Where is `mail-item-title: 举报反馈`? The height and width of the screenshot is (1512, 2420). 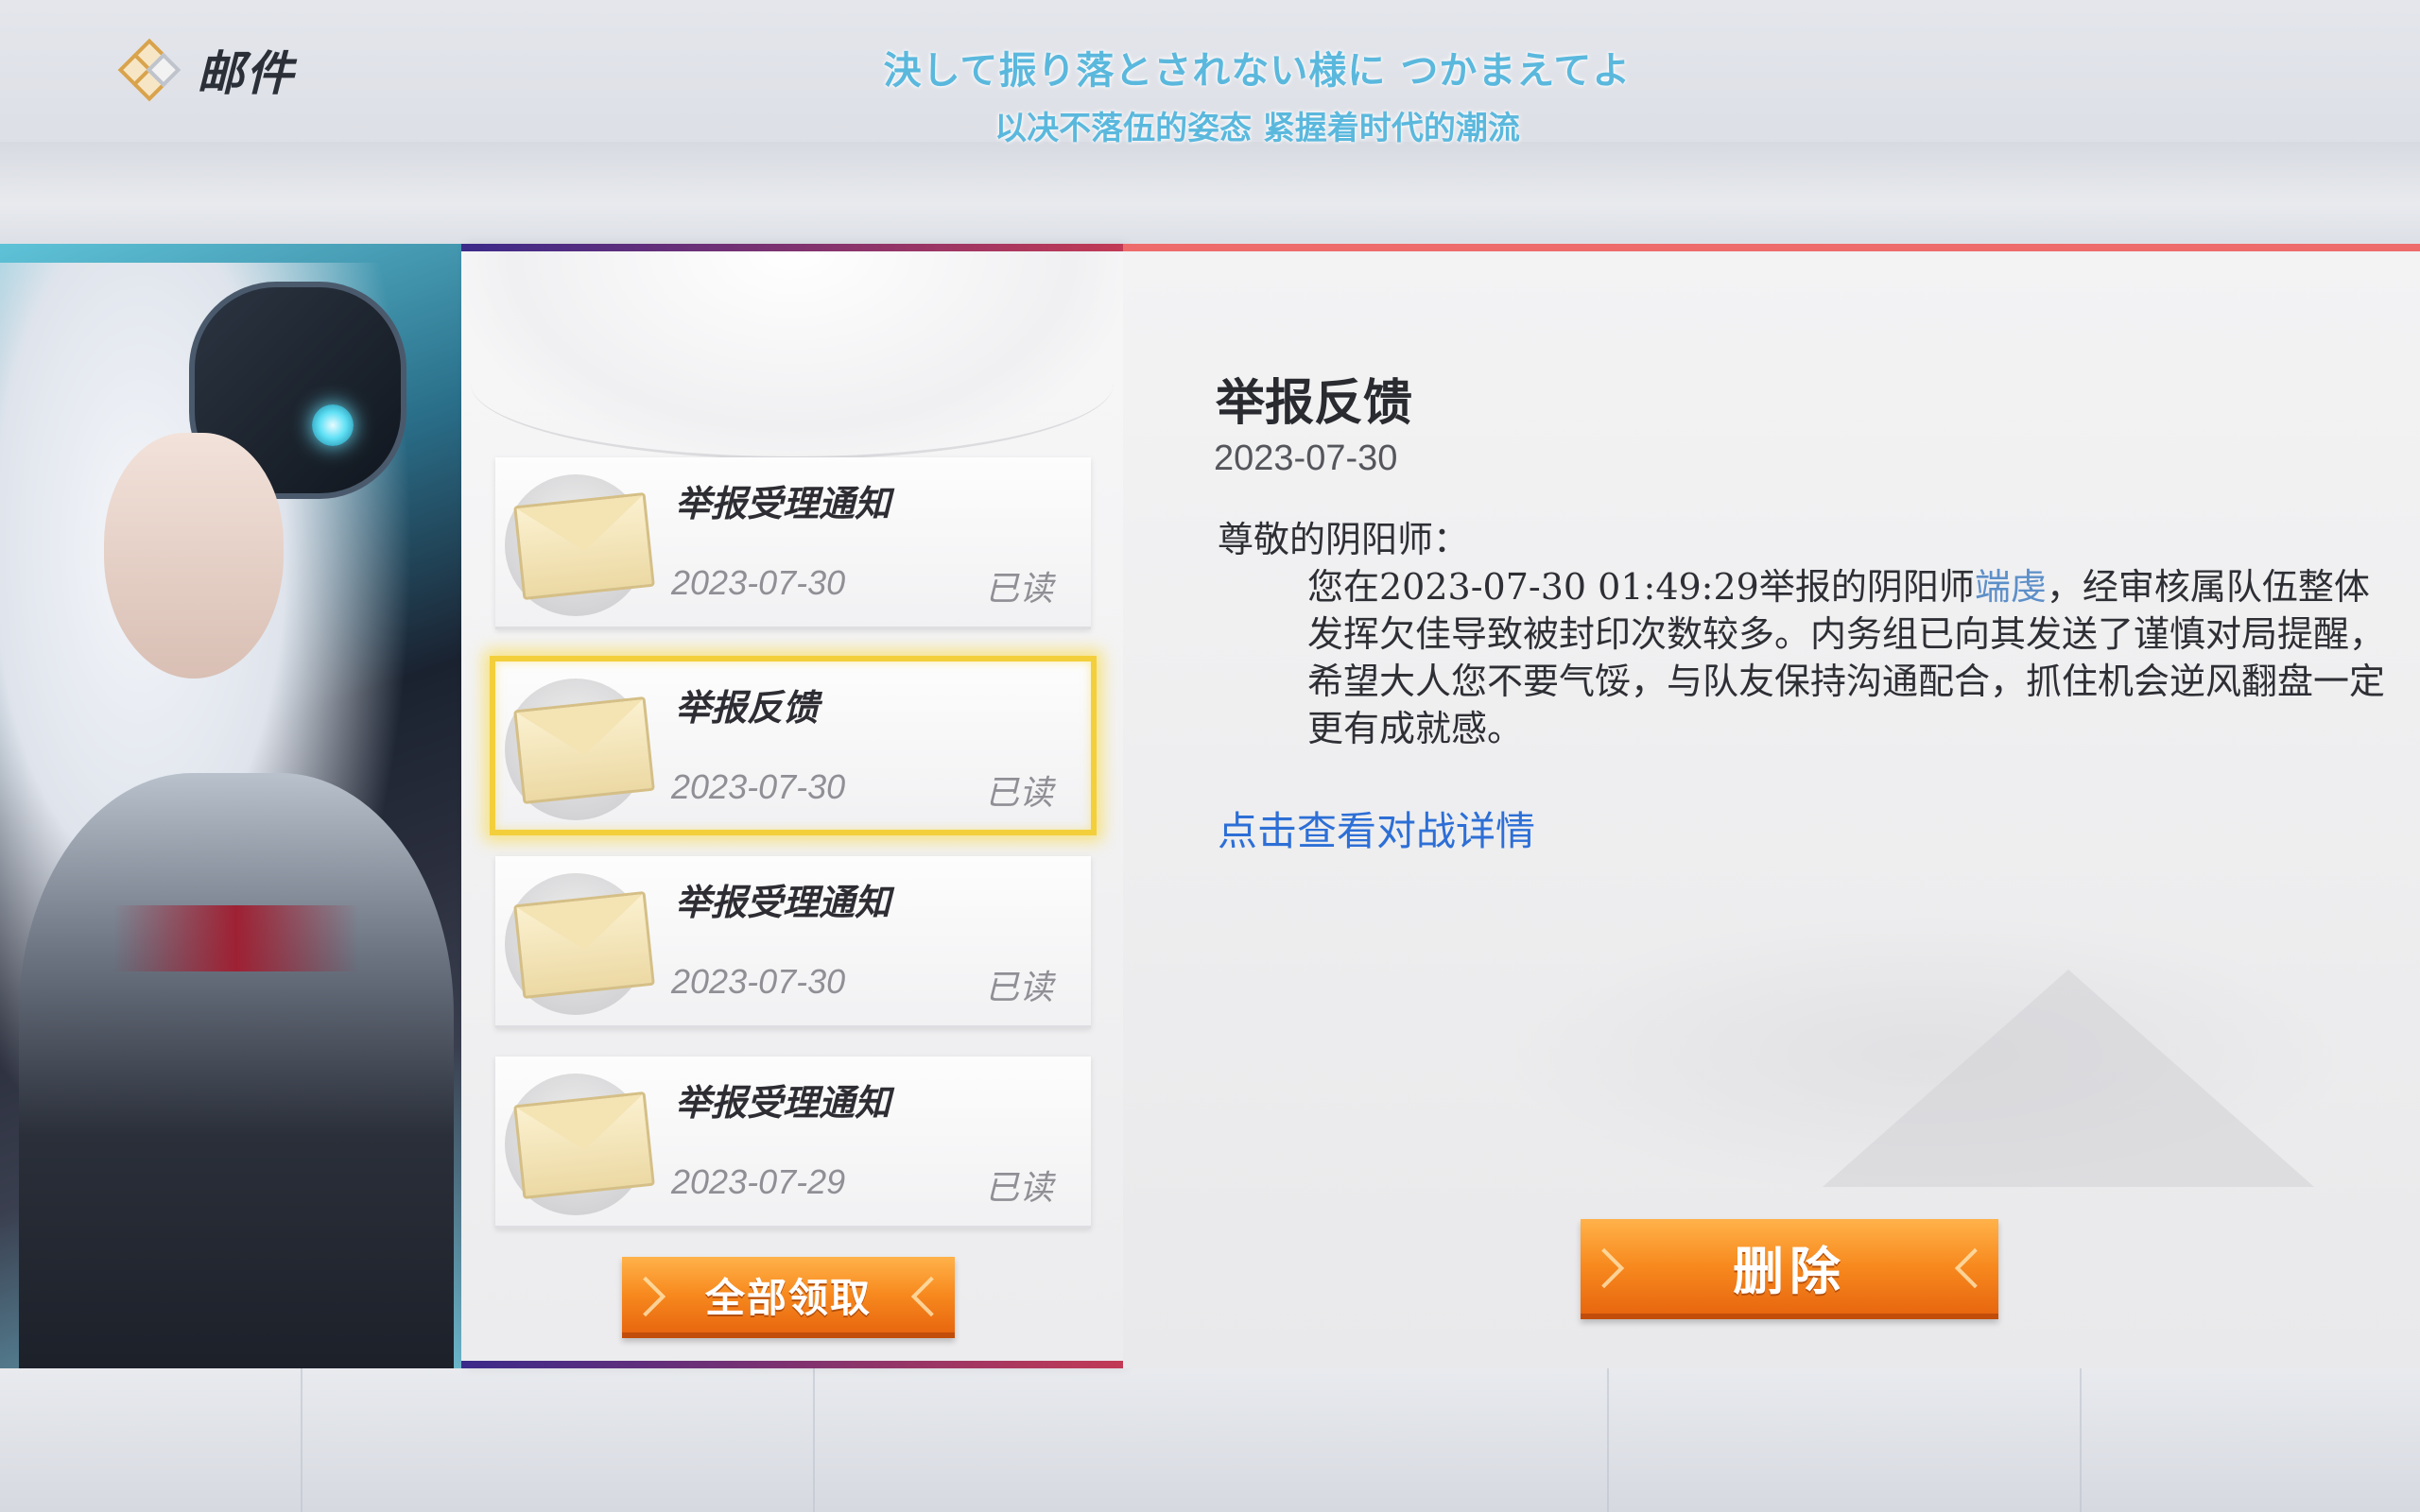 mail-item-title: 举报反馈 is located at coordinates (747, 708).